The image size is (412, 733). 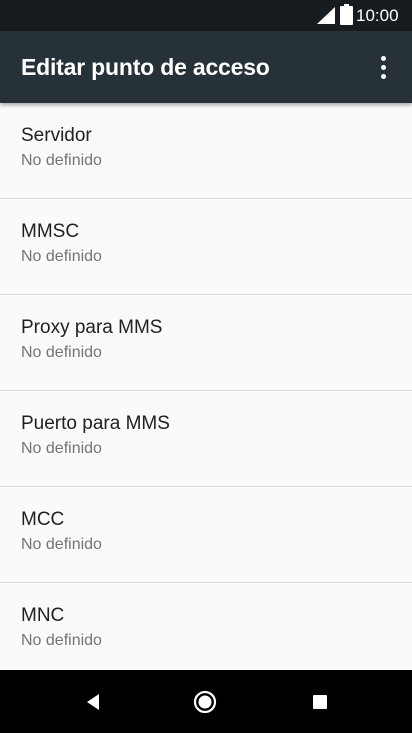 I want to click on page-title: Editar punto de acceso, so click(x=145, y=67).